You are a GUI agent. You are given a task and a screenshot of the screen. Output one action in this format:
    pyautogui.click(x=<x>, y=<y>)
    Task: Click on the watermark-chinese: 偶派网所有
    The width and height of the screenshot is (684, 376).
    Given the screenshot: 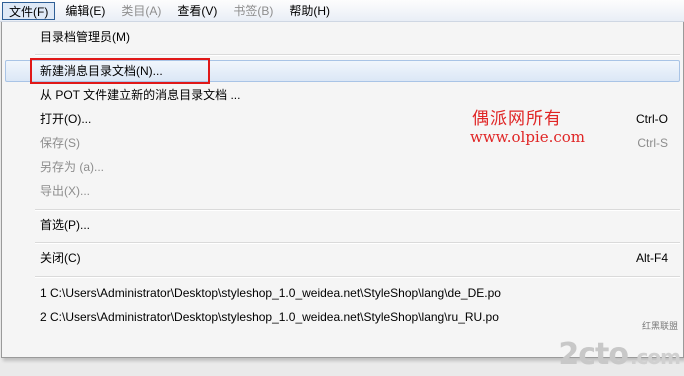 What is the action you would take?
    pyautogui.click(x=517, y=119)
    